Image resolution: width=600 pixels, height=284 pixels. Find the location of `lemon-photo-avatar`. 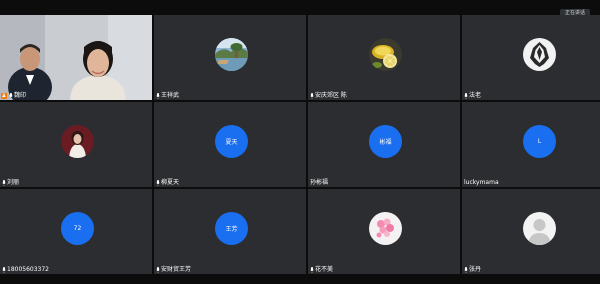

lemon-photo-avatar is located at coordinates (385, 54).